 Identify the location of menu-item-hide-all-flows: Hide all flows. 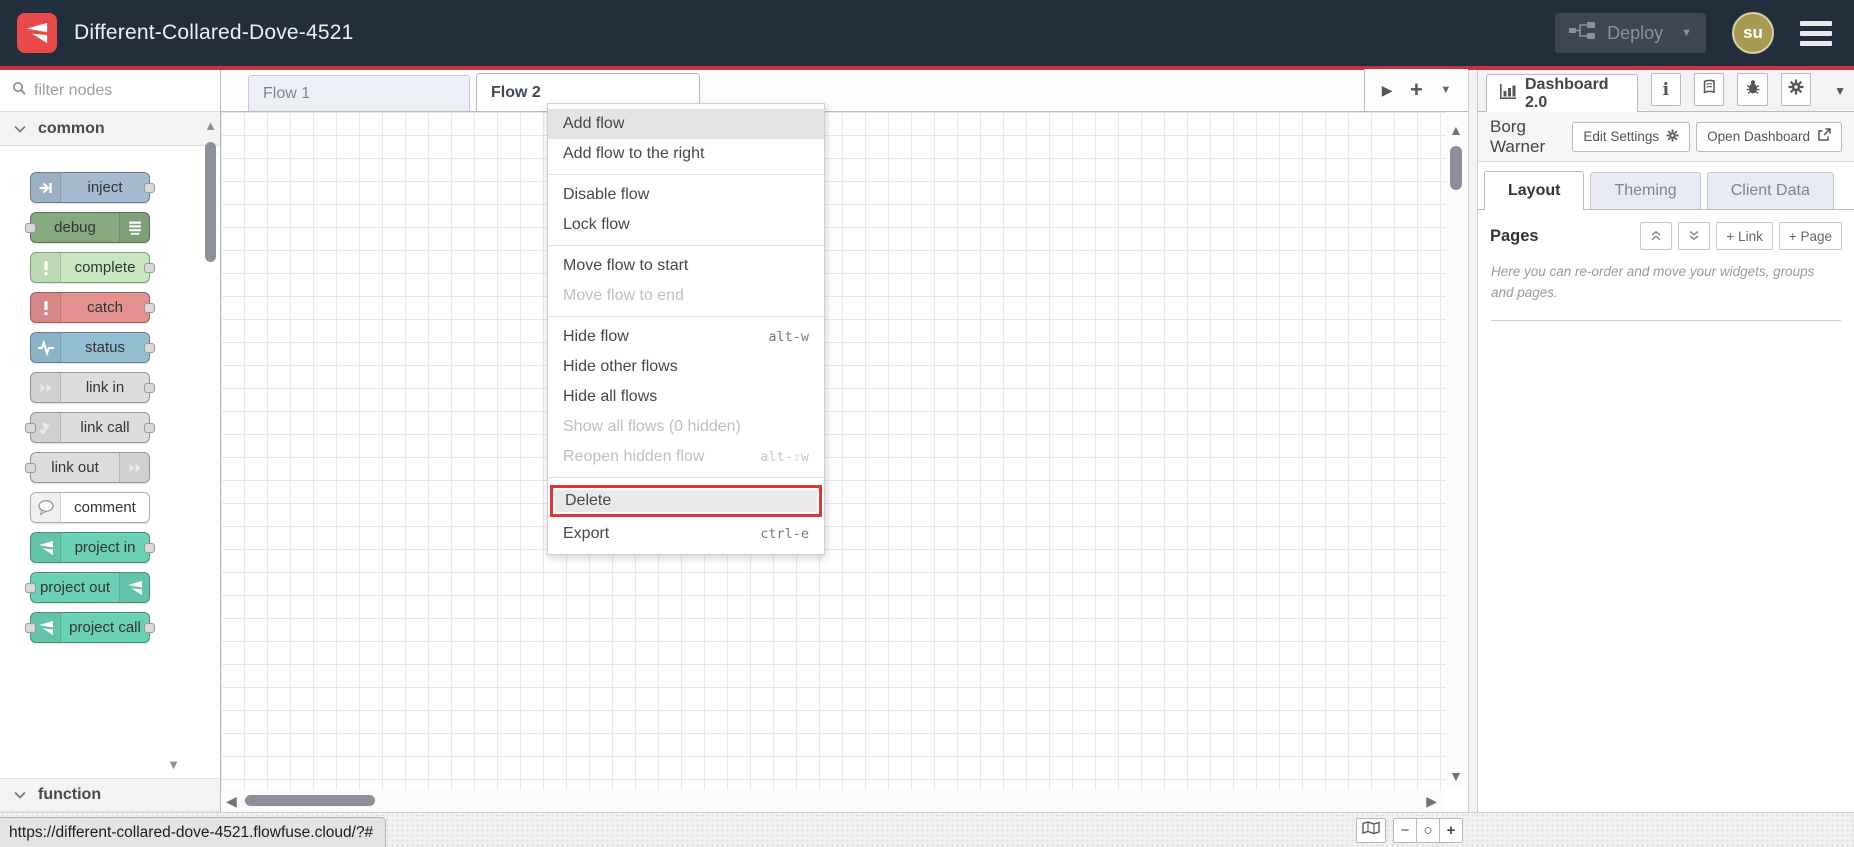
(686, 397).